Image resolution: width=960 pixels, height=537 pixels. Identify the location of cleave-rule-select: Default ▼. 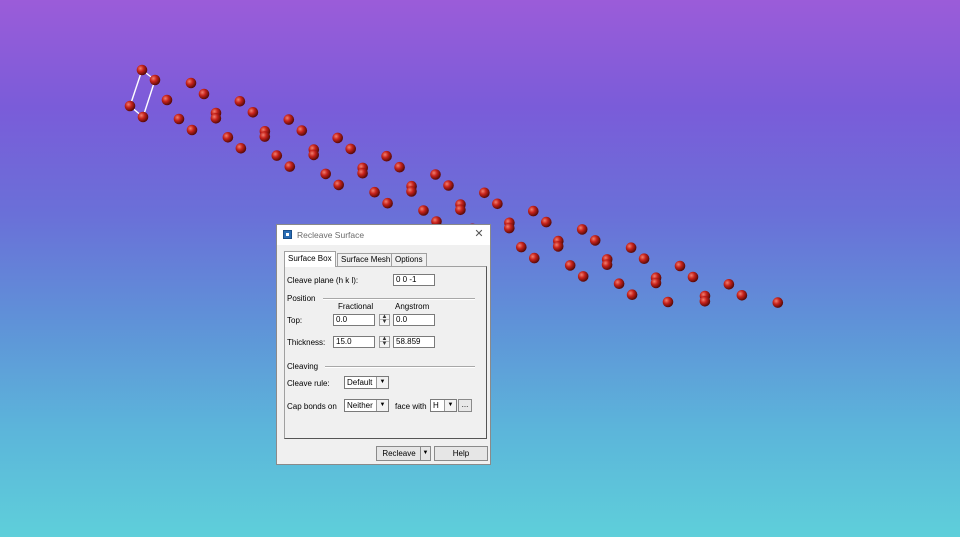
(366, 382).